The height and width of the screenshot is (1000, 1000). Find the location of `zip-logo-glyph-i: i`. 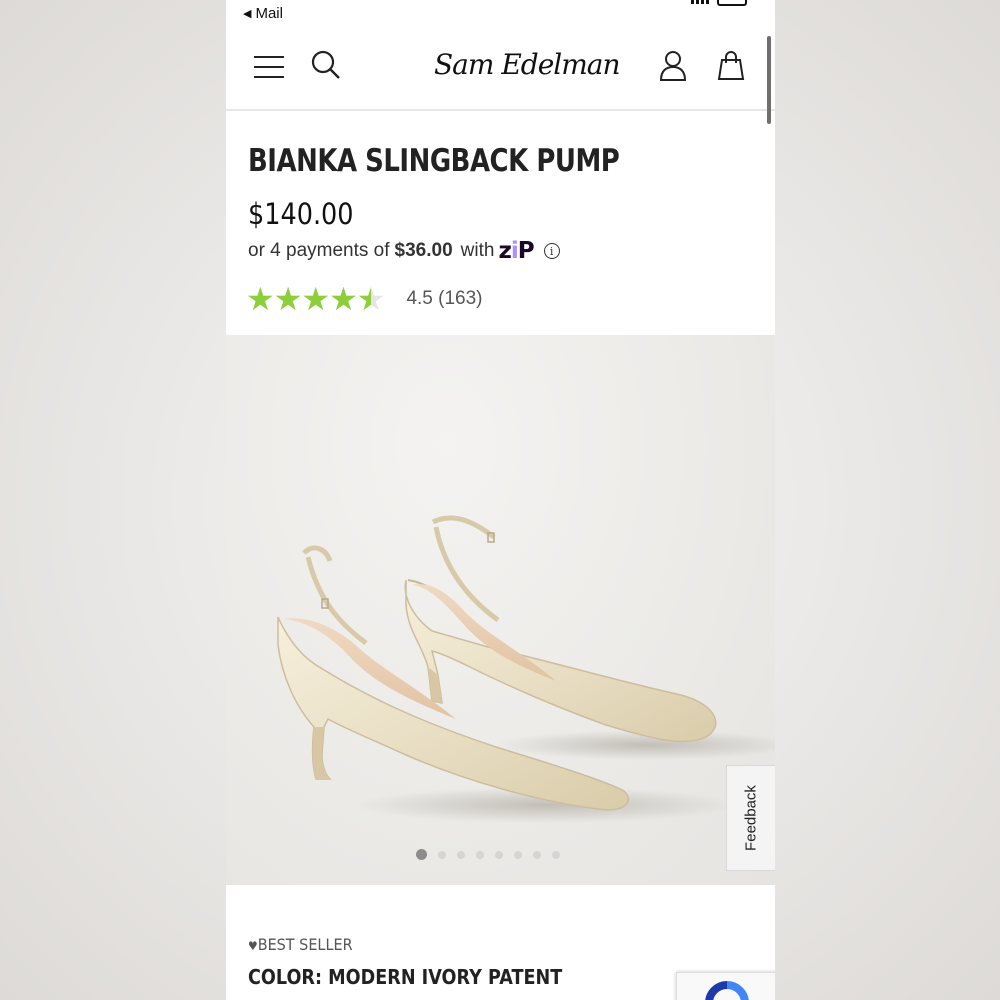

zip-logo-glyph-i: i is located at coordinates (514, 251).